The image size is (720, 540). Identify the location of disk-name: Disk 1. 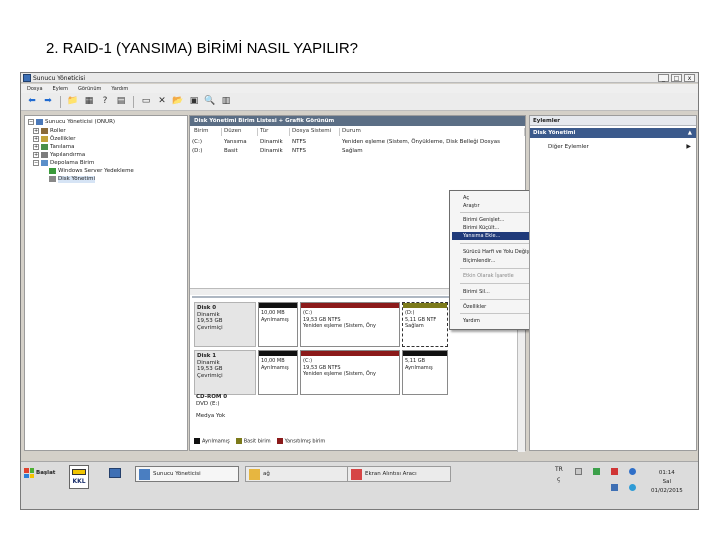
(207, 356).